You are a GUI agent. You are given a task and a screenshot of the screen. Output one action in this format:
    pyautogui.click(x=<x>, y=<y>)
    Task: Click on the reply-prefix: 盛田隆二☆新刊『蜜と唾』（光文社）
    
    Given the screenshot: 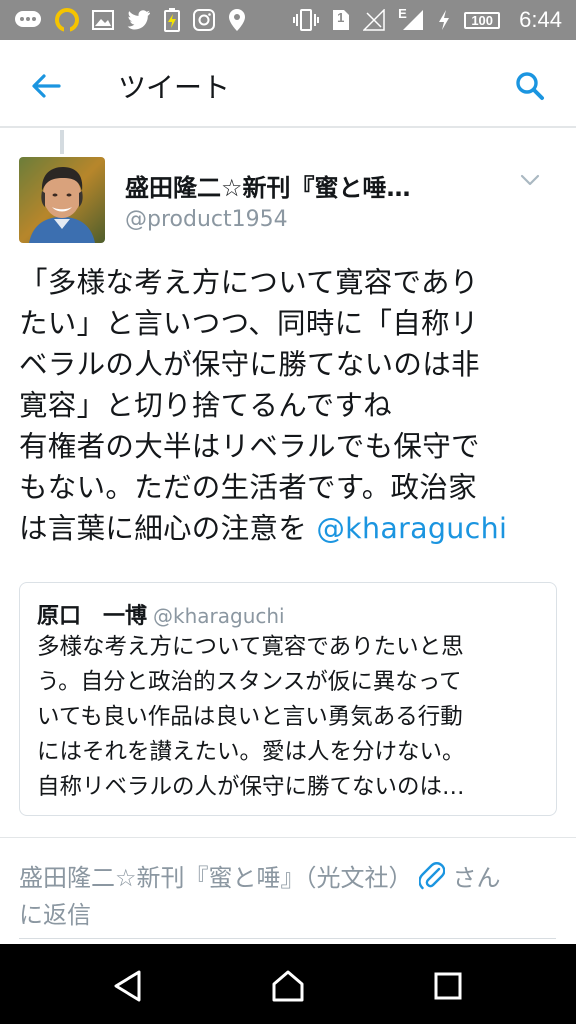 What is the action you would take?
    pyautogui.click(x=216, y=878)
    